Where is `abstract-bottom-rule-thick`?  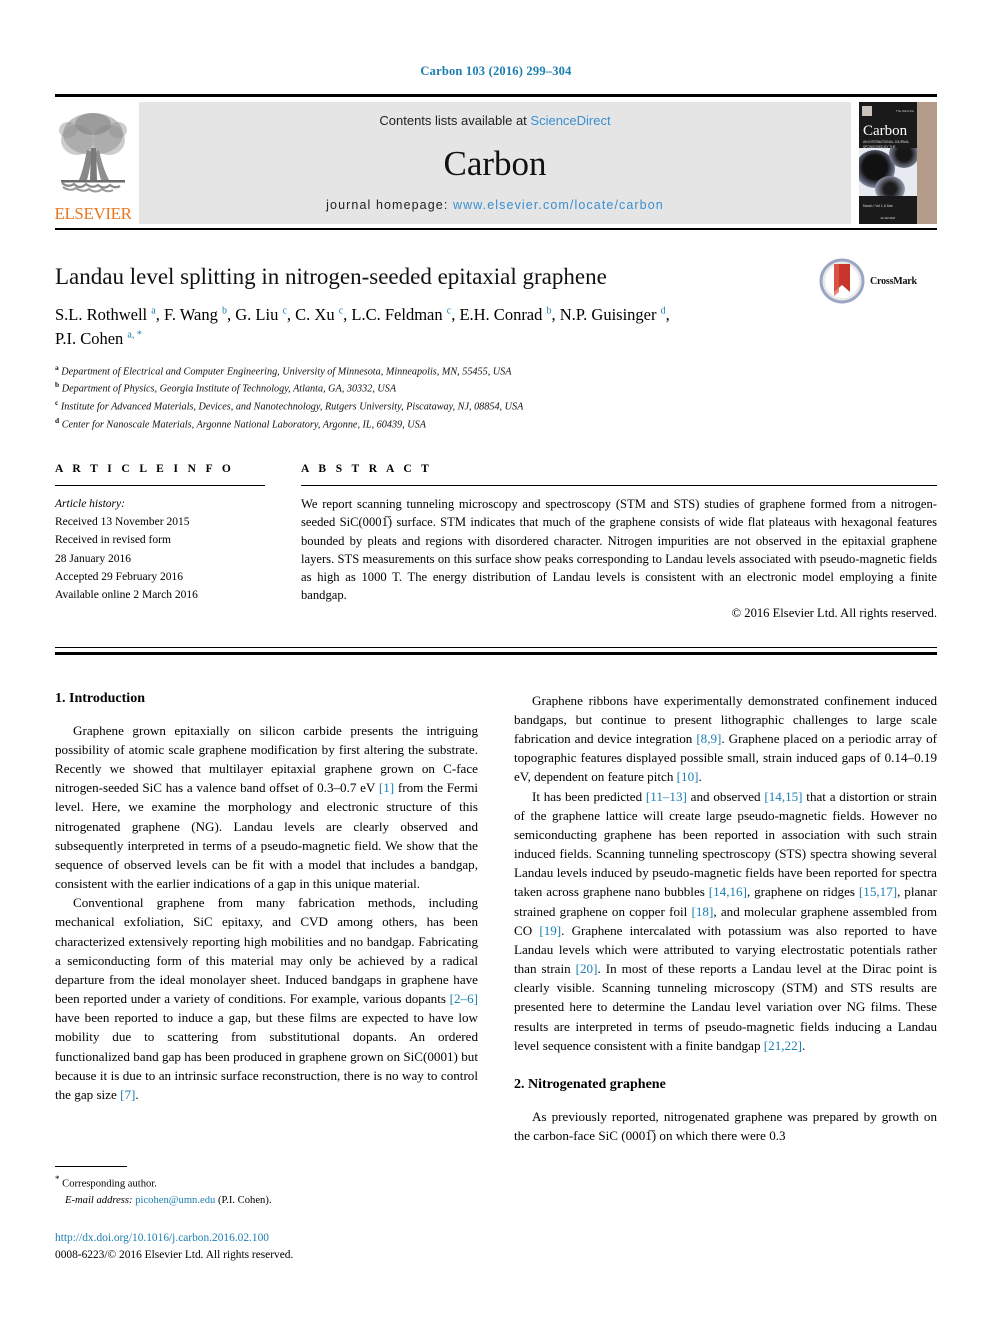 abstract-bottom-rule-thick is located at coordinates (496, 653).